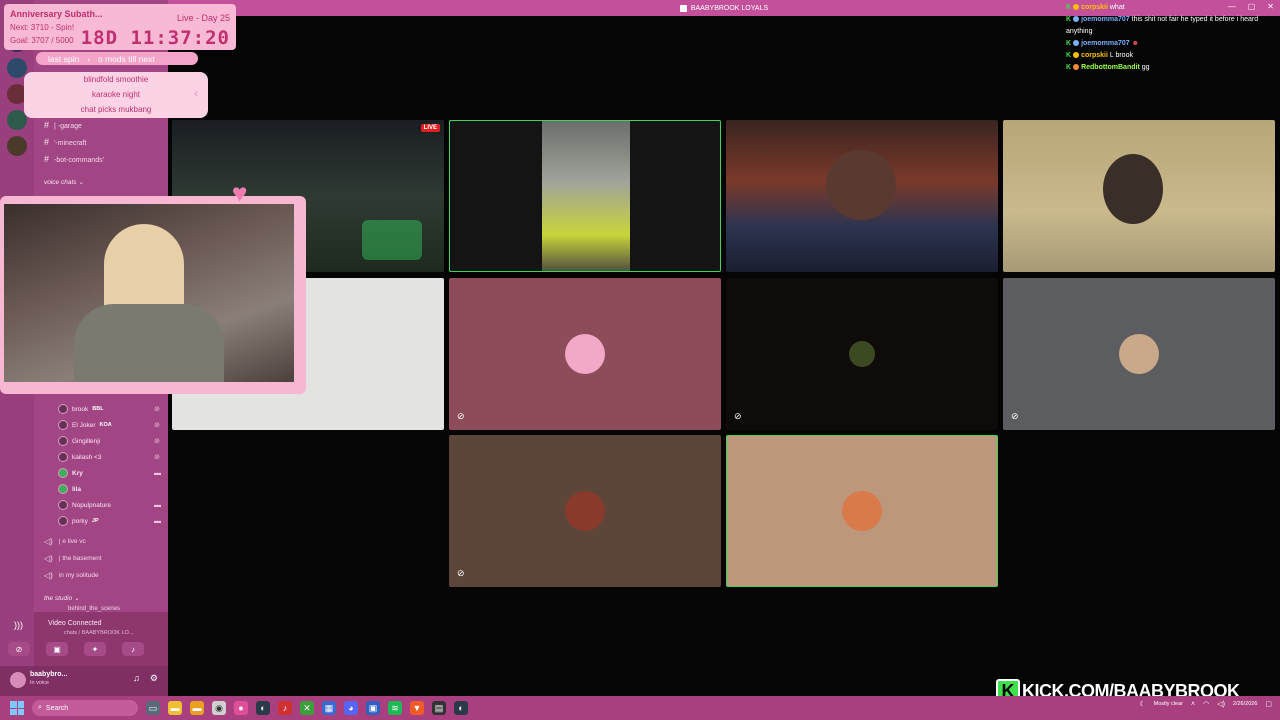  I want to click on video-tile-speaking, so click(585, 196).